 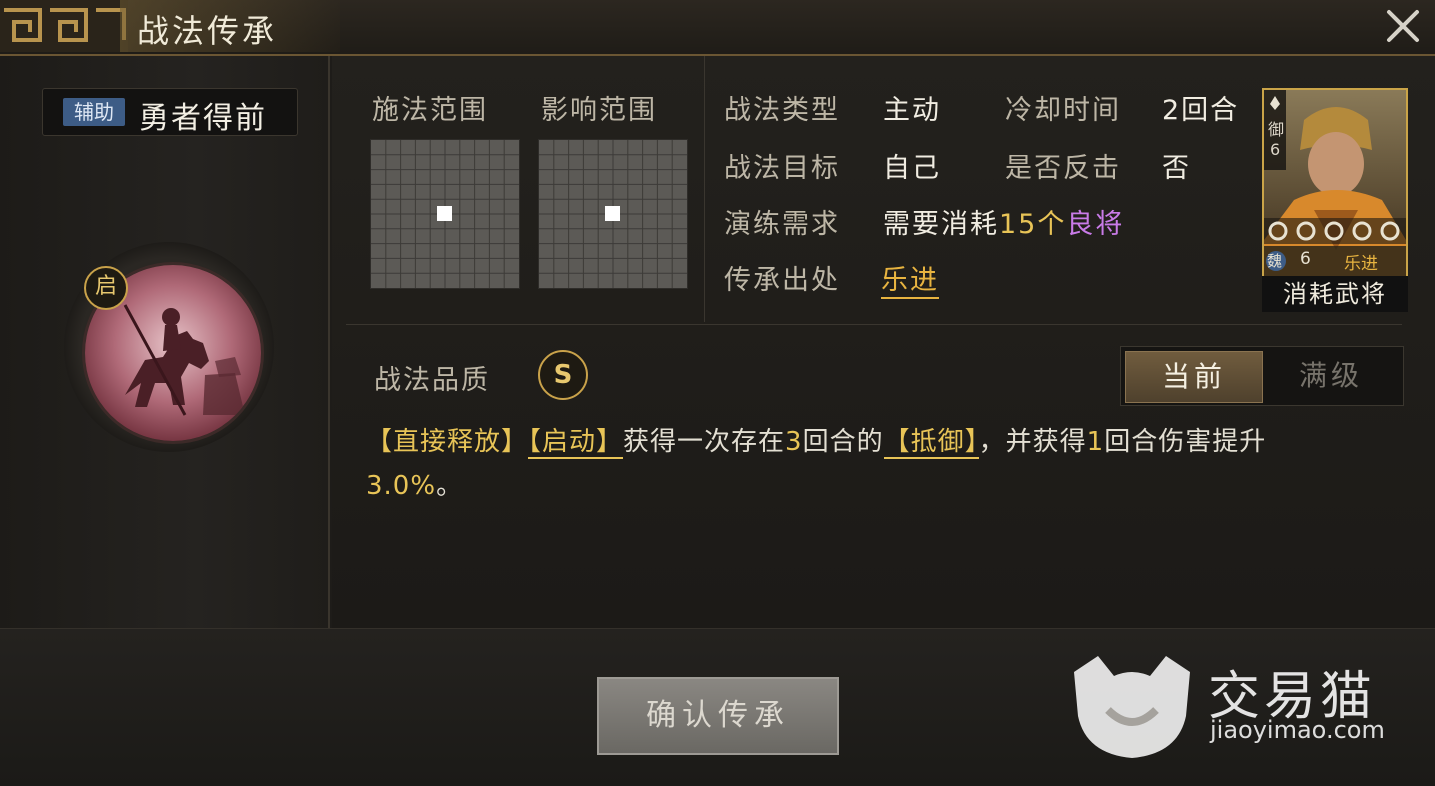 I want to click on desc-text-4: 回合伤害提升, so click(x=1185, y=442).